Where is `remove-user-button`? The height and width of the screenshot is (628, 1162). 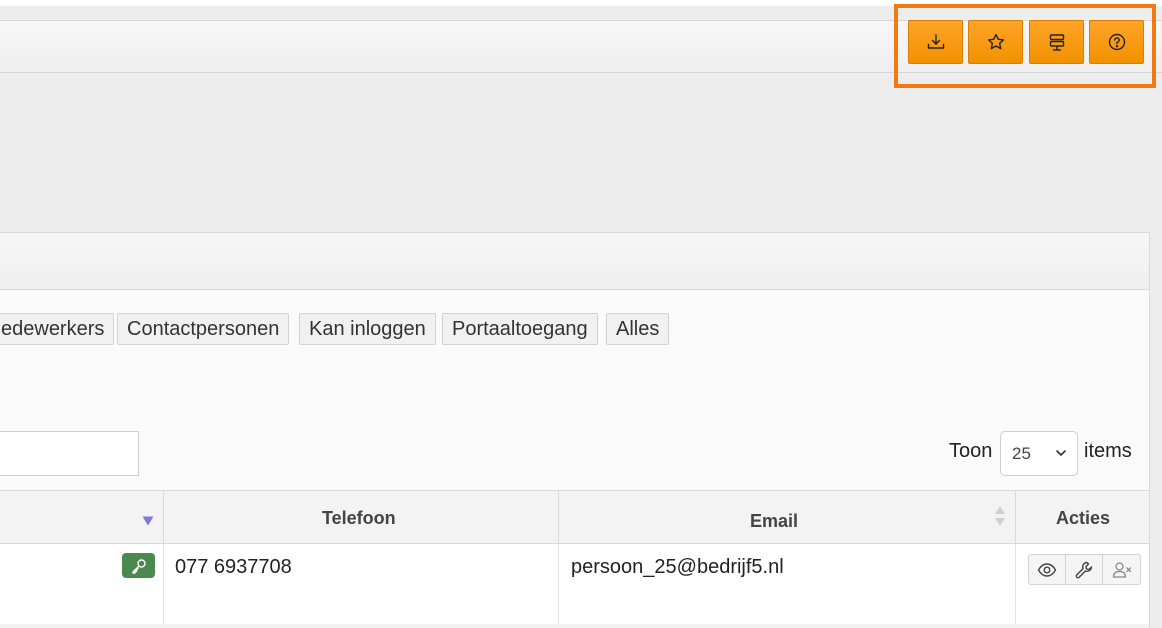 remove-user-button is located at coordinates (1121, 569).